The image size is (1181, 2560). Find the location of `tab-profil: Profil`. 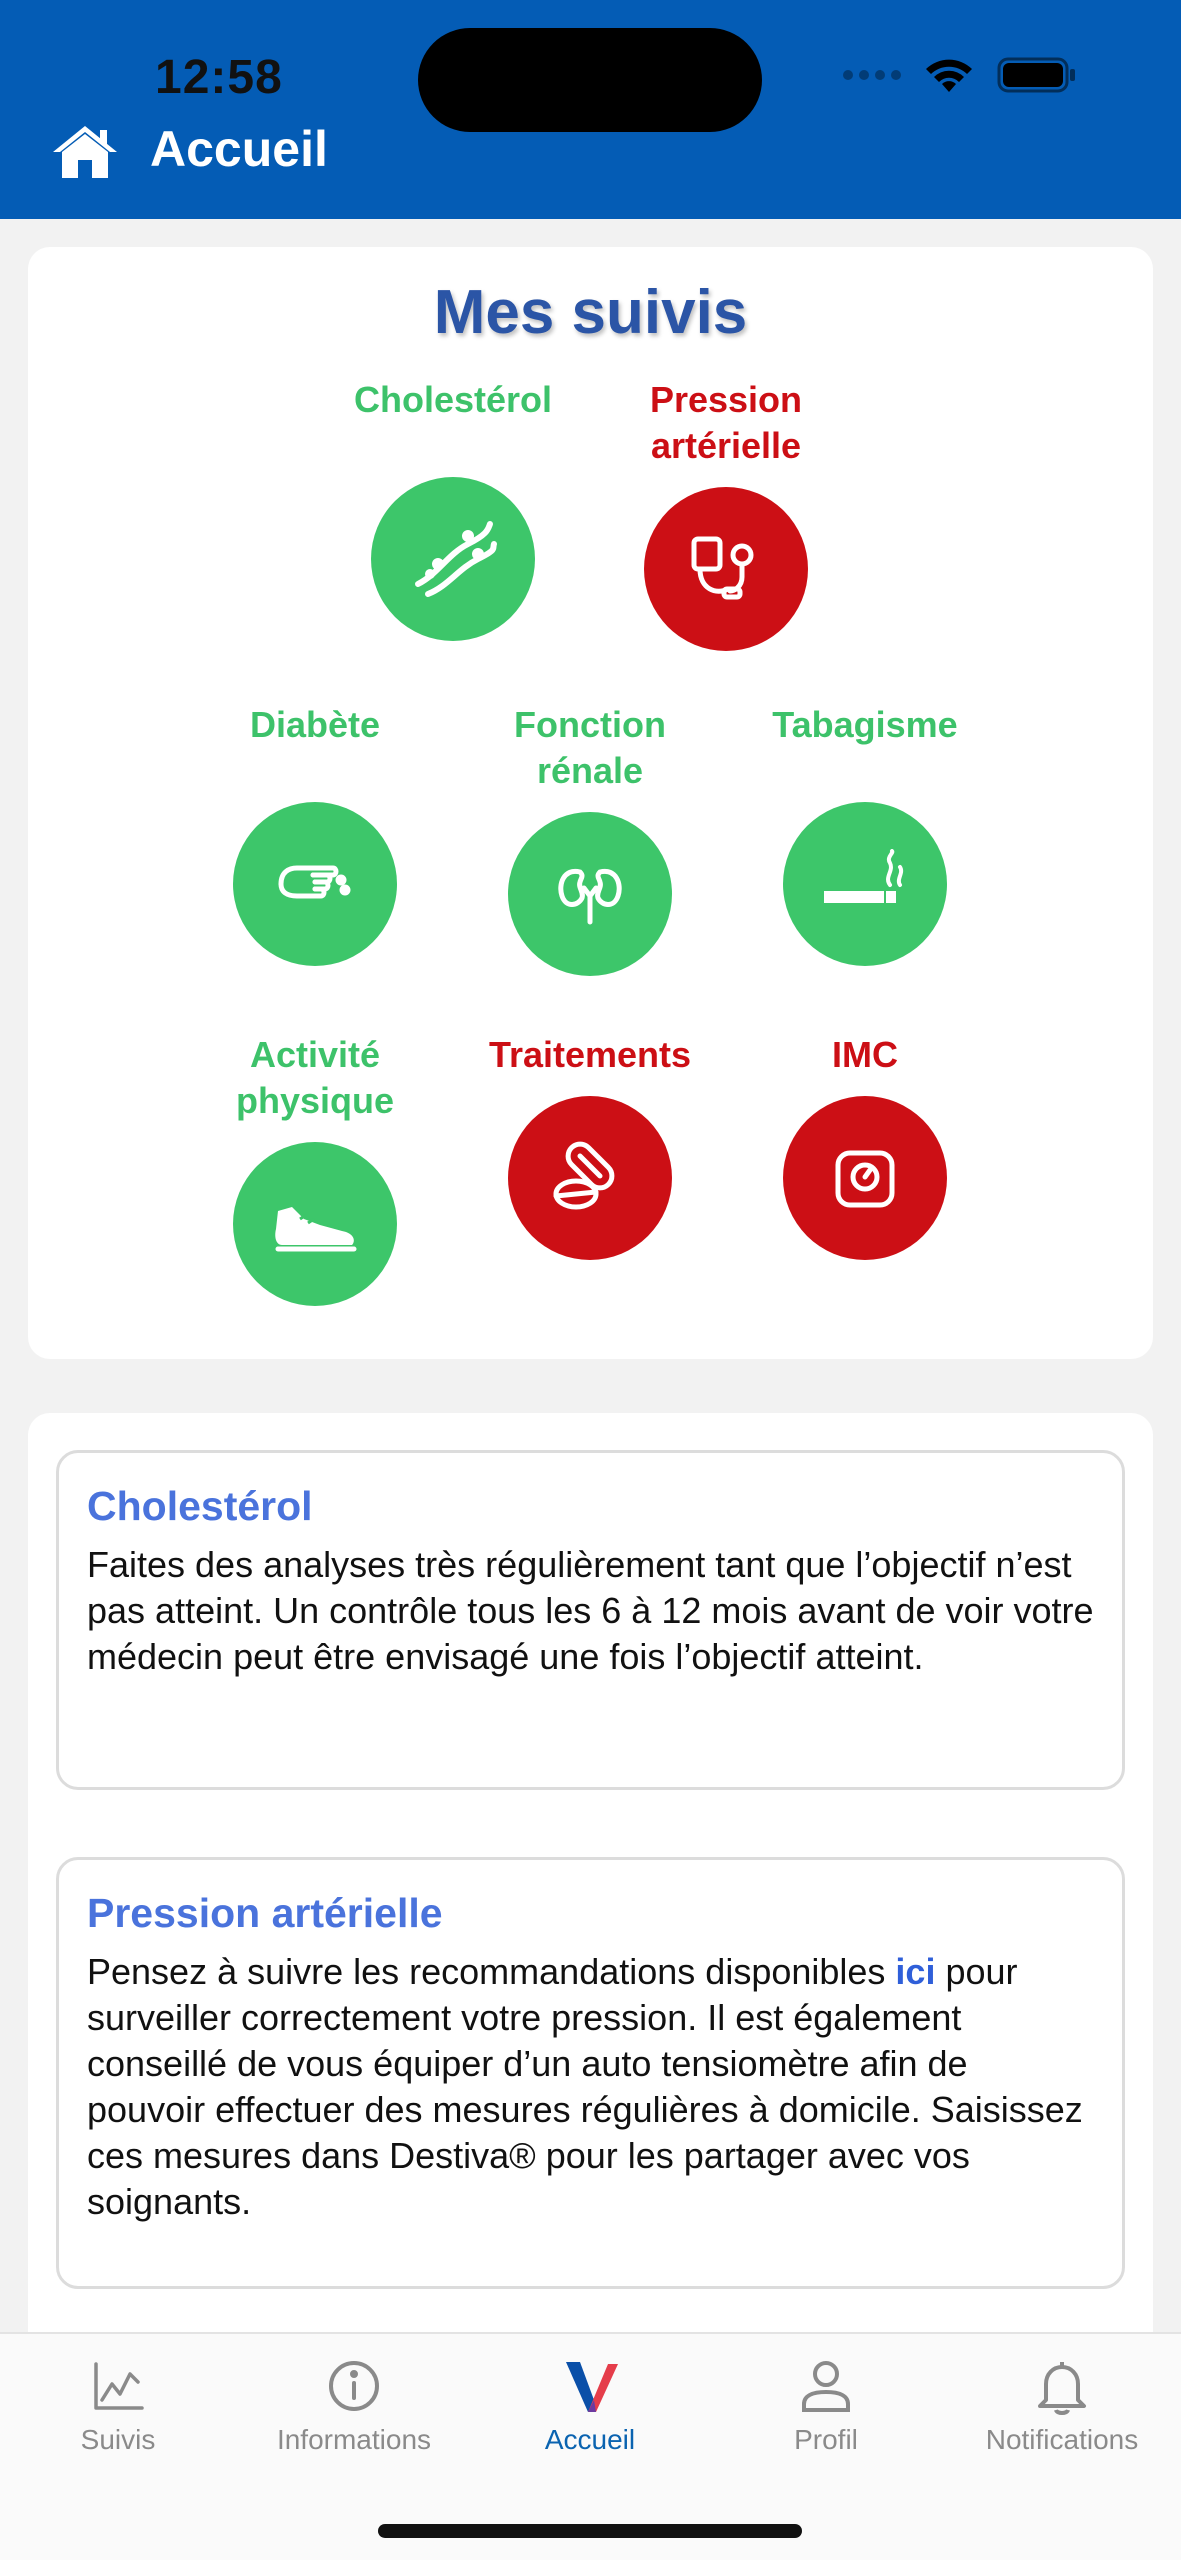

tab-profil: Profil is located at coordinates (826, 2406).